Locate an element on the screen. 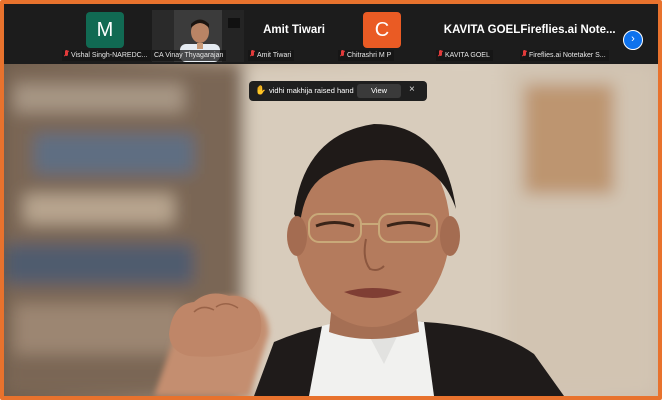  participant-name: Amit Tiwari is located at coordinates (274, 55).